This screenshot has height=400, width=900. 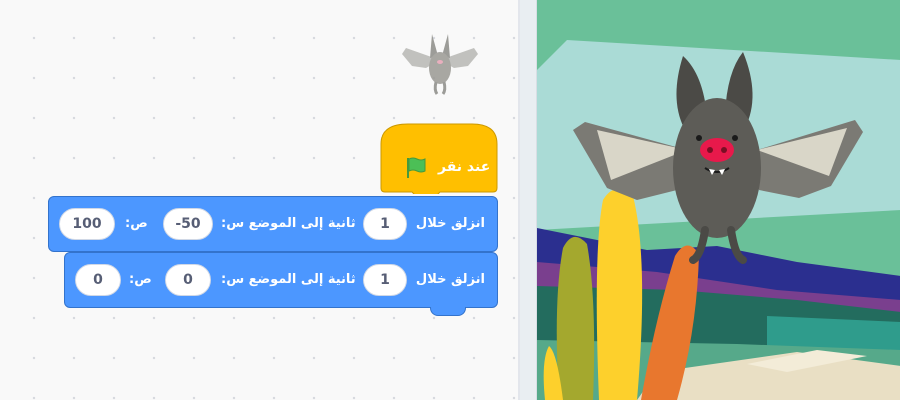 What do you see at coordinates (439, 158) in the screenshot?
I see `when-flag-clicked-block` at bounding box center [439, 158].